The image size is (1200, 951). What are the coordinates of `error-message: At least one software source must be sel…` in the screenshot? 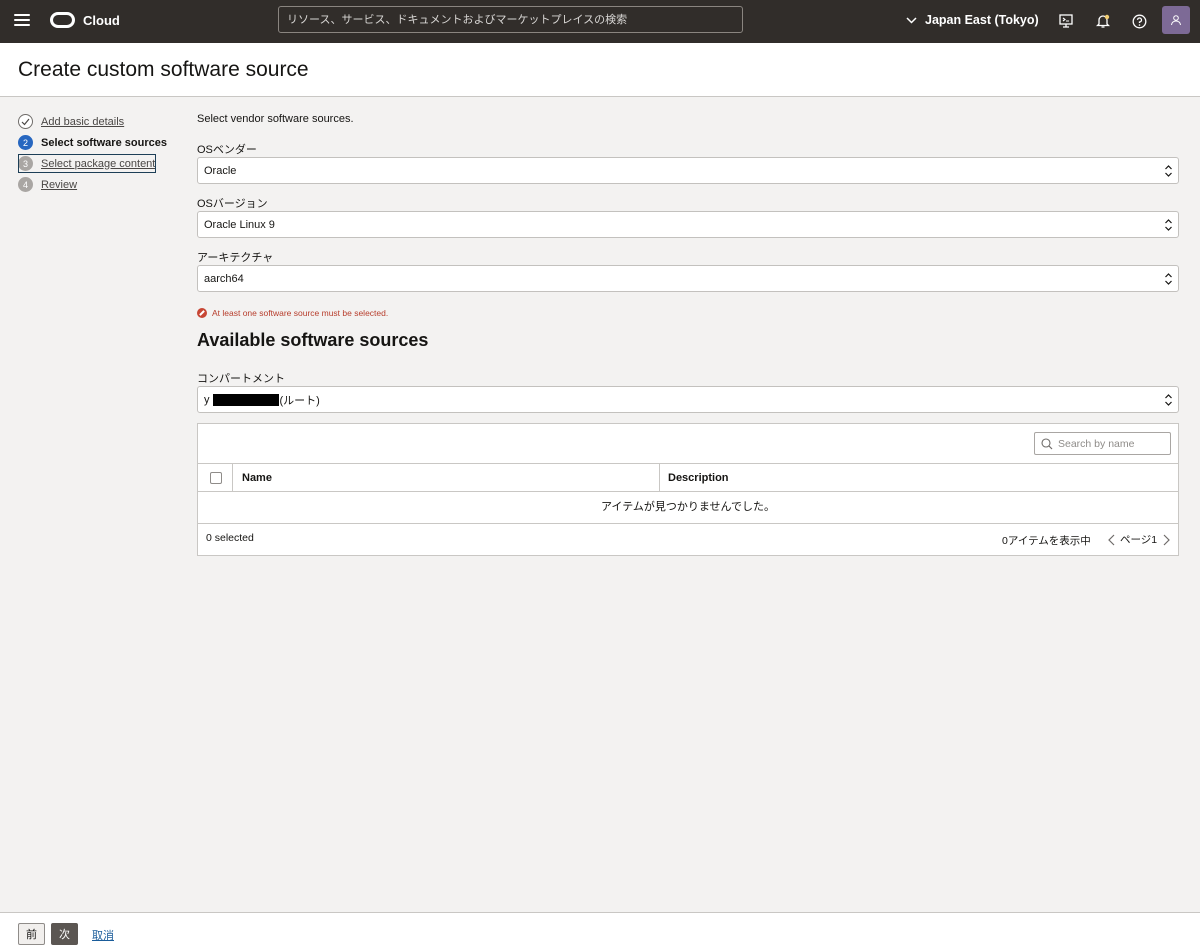 It's located at (300, 313).